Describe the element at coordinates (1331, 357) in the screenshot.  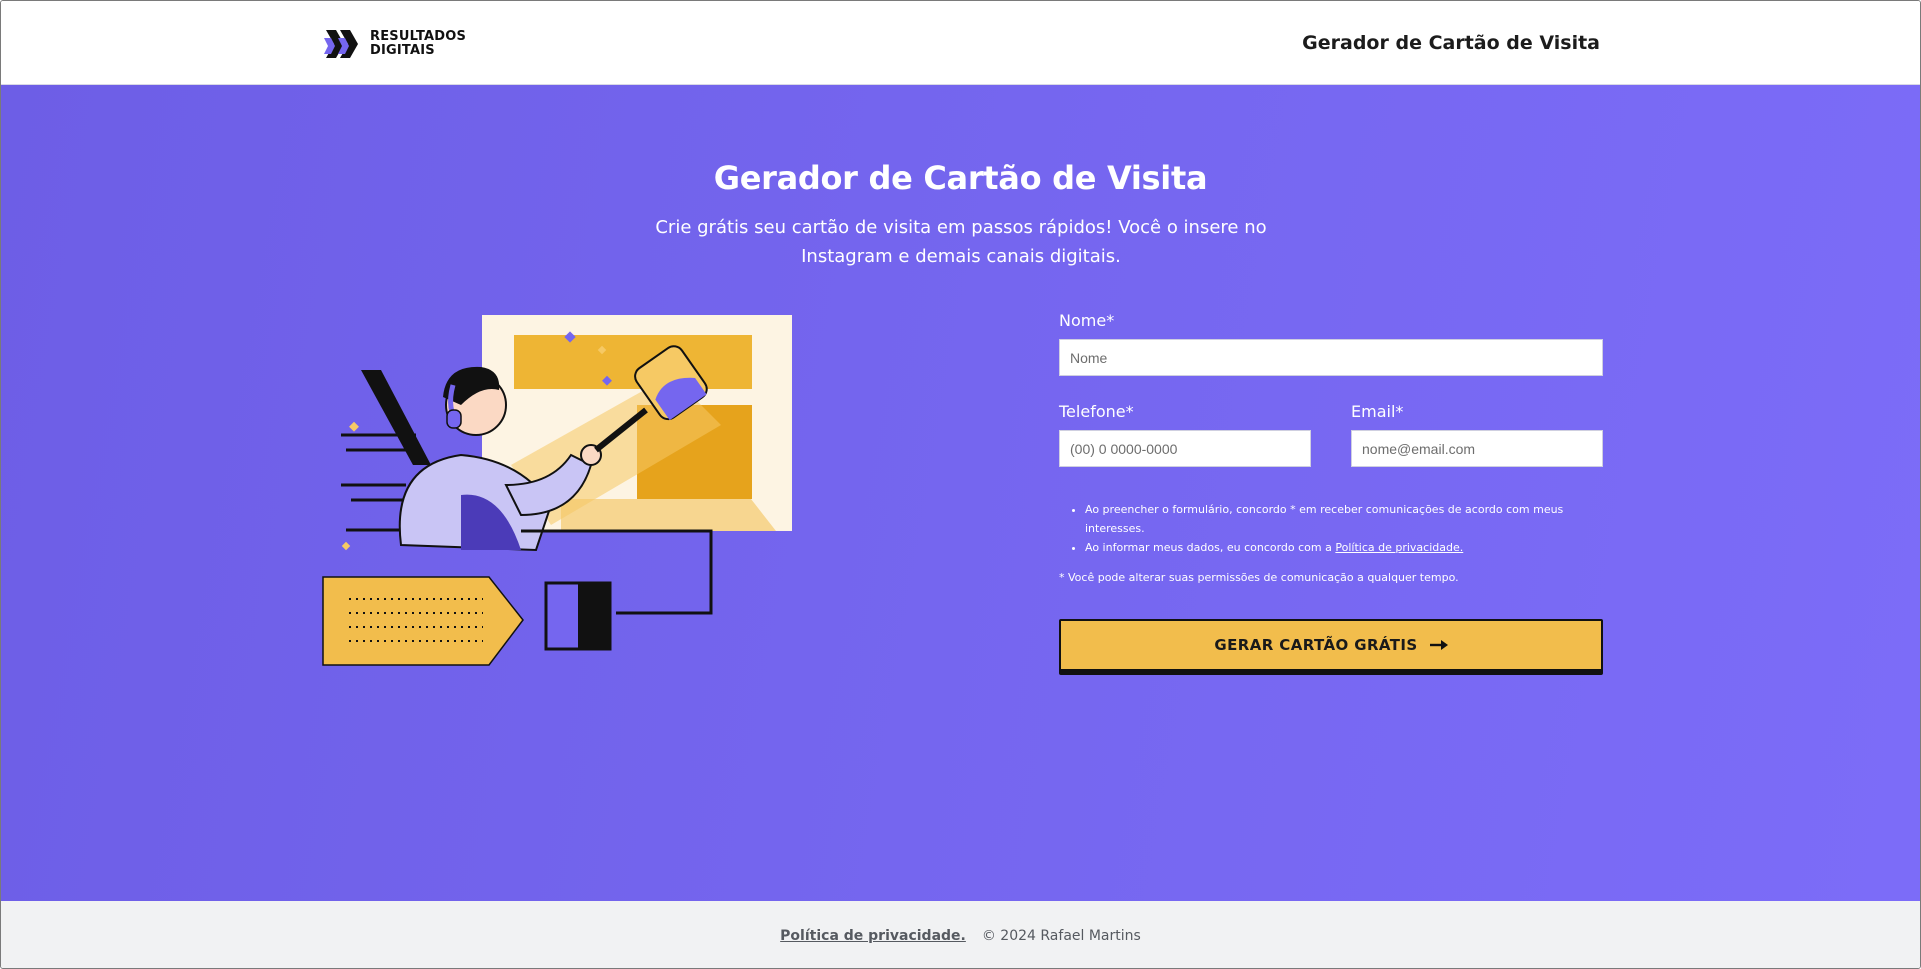
I see `name-input` at that location.